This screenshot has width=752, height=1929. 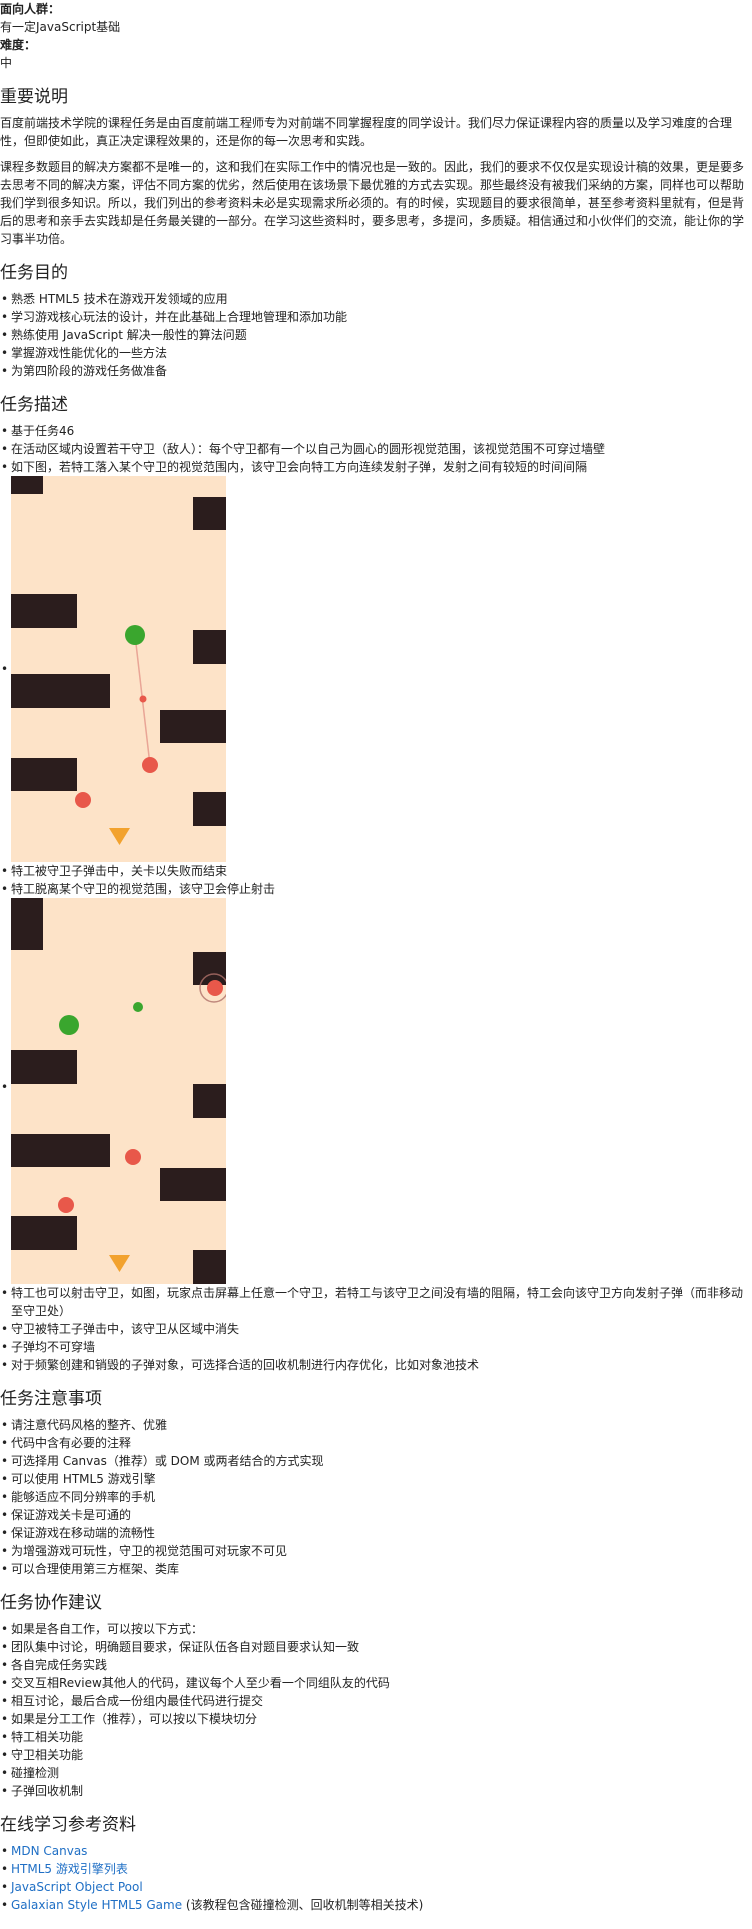 I want to click on notes-heading: 任务注意事项, so click(x=51, y=1399).